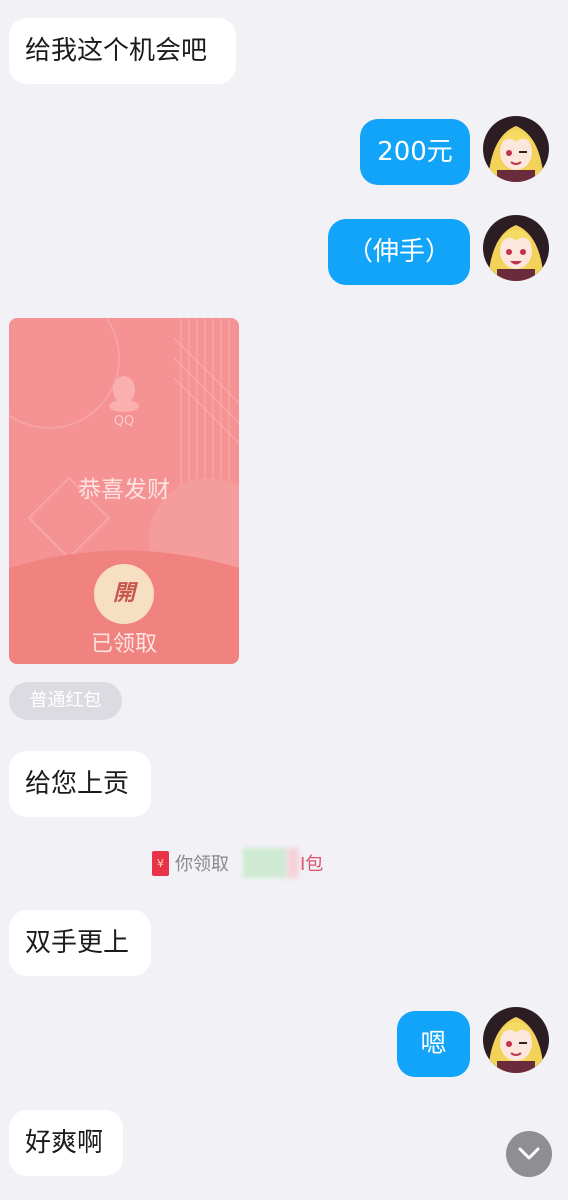  I want to click on qq-logo-icon, so click(124, 394).